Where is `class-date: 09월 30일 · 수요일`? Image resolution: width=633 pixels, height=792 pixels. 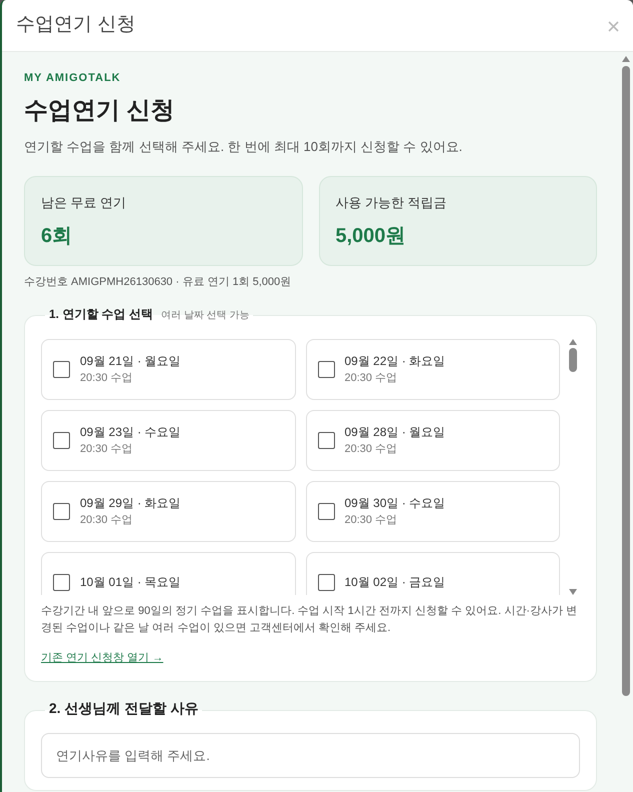 class-date: 09월 30일 · 수요일 is located at coordinates (395, 503).